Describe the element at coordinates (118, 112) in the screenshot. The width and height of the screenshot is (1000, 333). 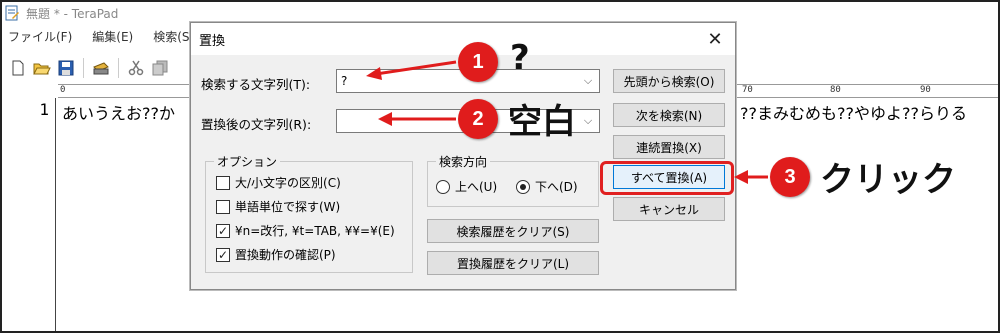
I see `editor-text-left: あいうえお??か` at that location.